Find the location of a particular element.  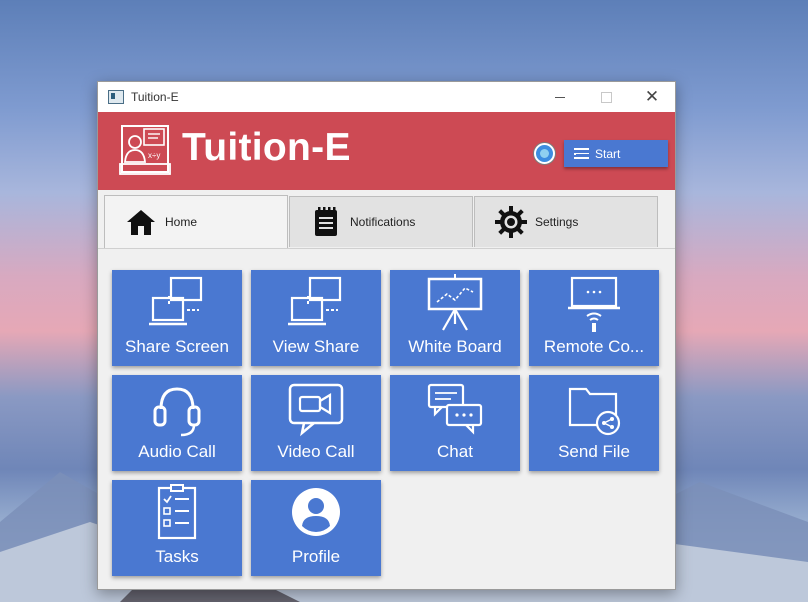

home-icon is located at coordinates (141, 222).